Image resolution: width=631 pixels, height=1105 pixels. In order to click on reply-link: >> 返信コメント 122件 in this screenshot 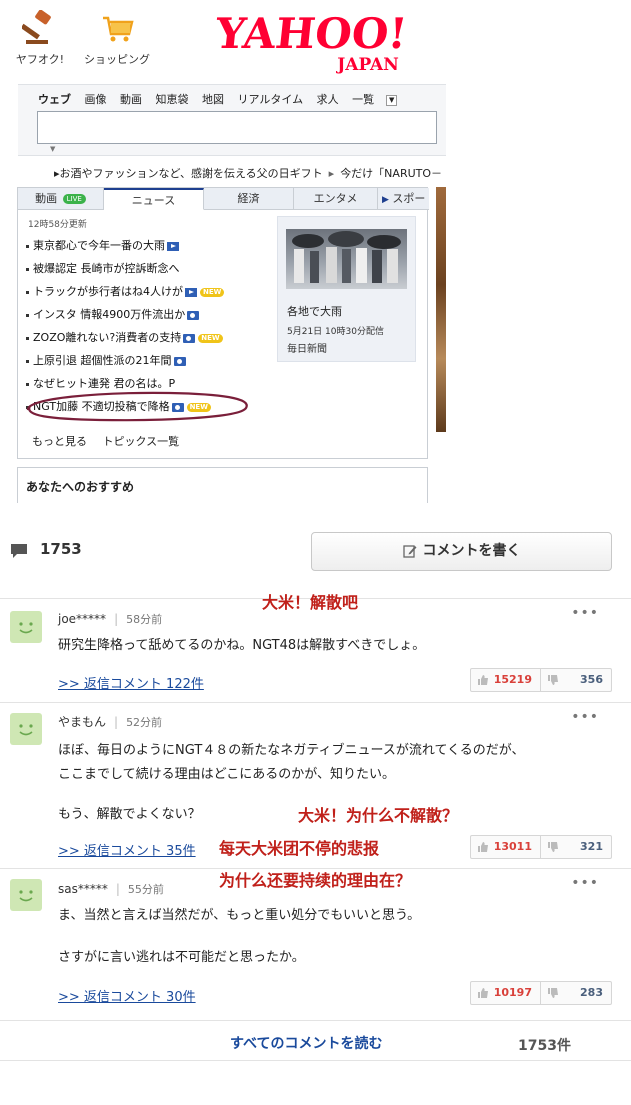, I will do `click(131, 682)`.